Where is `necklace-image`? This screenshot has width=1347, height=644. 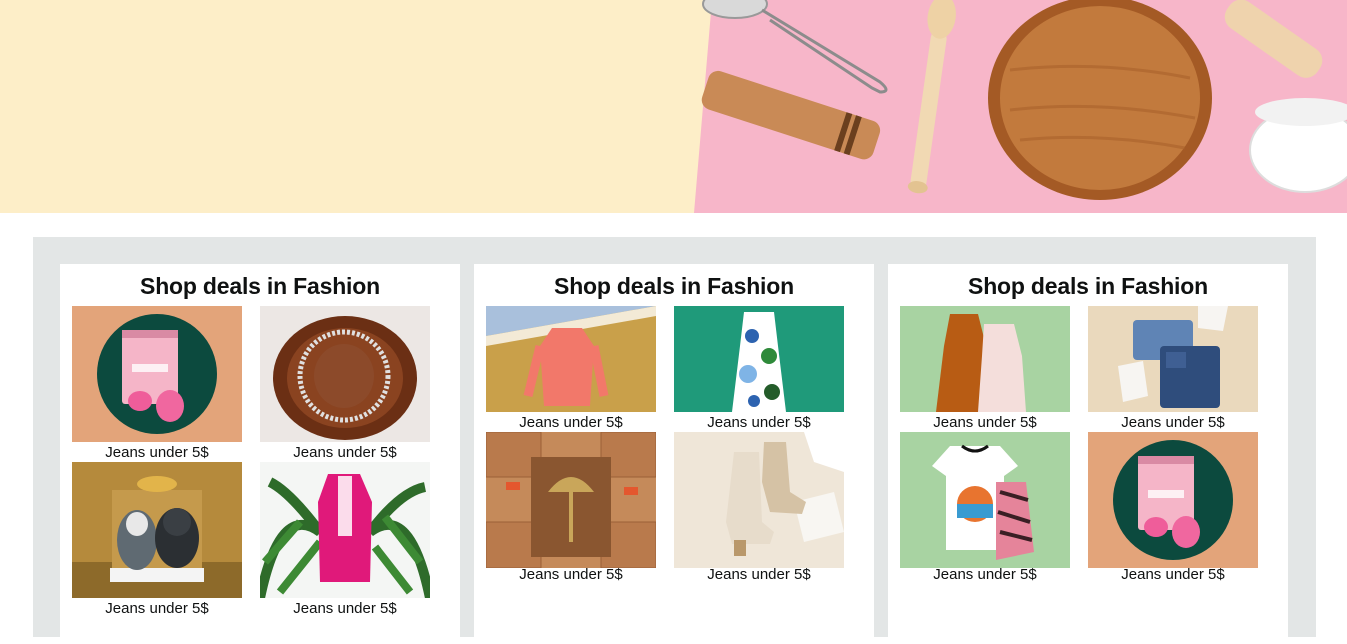 necklace-image is located at coordinates (345, 374).